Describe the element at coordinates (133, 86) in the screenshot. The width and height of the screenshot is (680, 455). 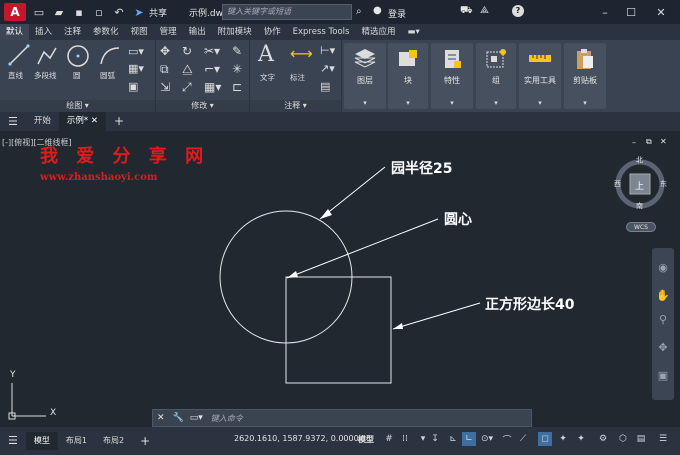
I see `boundary-icon: ▣` at that location.